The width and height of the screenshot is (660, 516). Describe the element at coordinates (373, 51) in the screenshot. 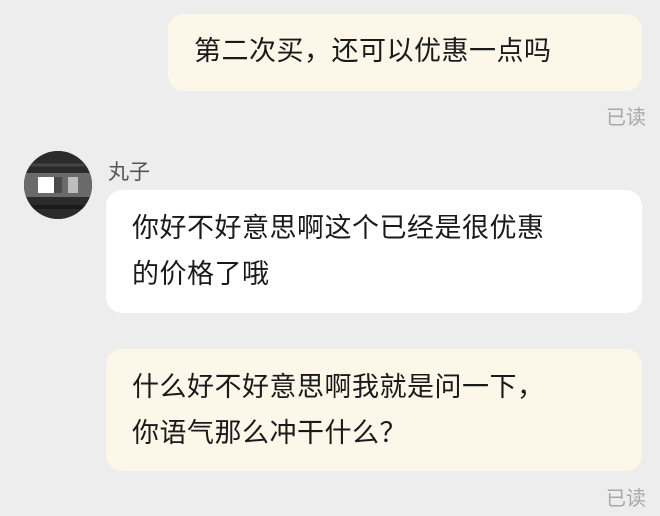

I see `message-text: 第二次买，还可以优惠一点吗` at that location.